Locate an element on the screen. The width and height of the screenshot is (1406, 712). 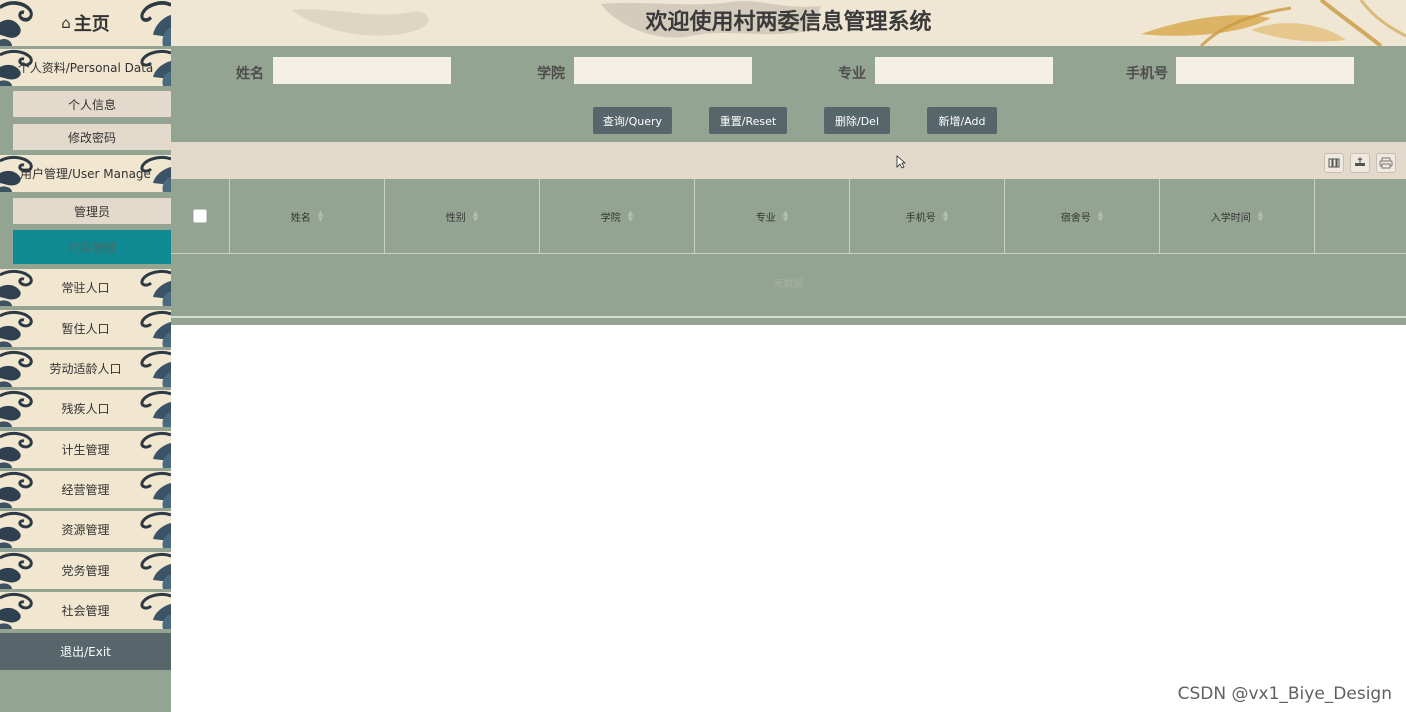
table-header: 姓名 ▲ ▼ 性别 ▲ ▼ 学院 ▲ ▼ 专业 ▲ ▼ 手机号 ▲ ▼ 宿舍号 ▲ ▼ 入学时间 ▲ ▼ is located at coordinates (788, 216).